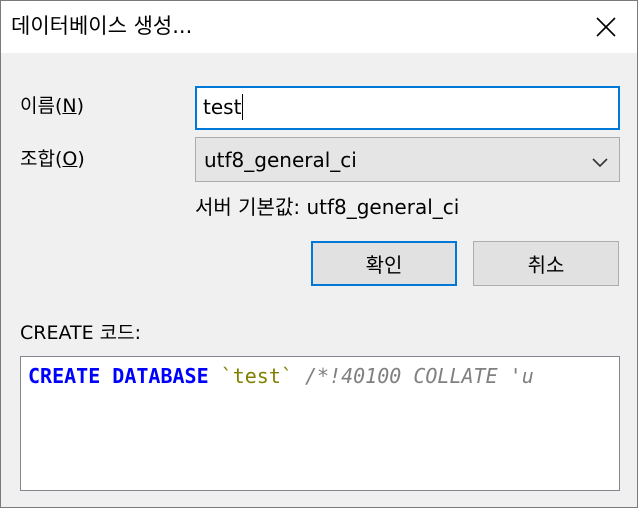 The width and height of the screenshot is (638, 508). What do you see at coordinates (384, 263) in the screenshot?
I see `ok-button: 확인` at bounding box center [384, 263].